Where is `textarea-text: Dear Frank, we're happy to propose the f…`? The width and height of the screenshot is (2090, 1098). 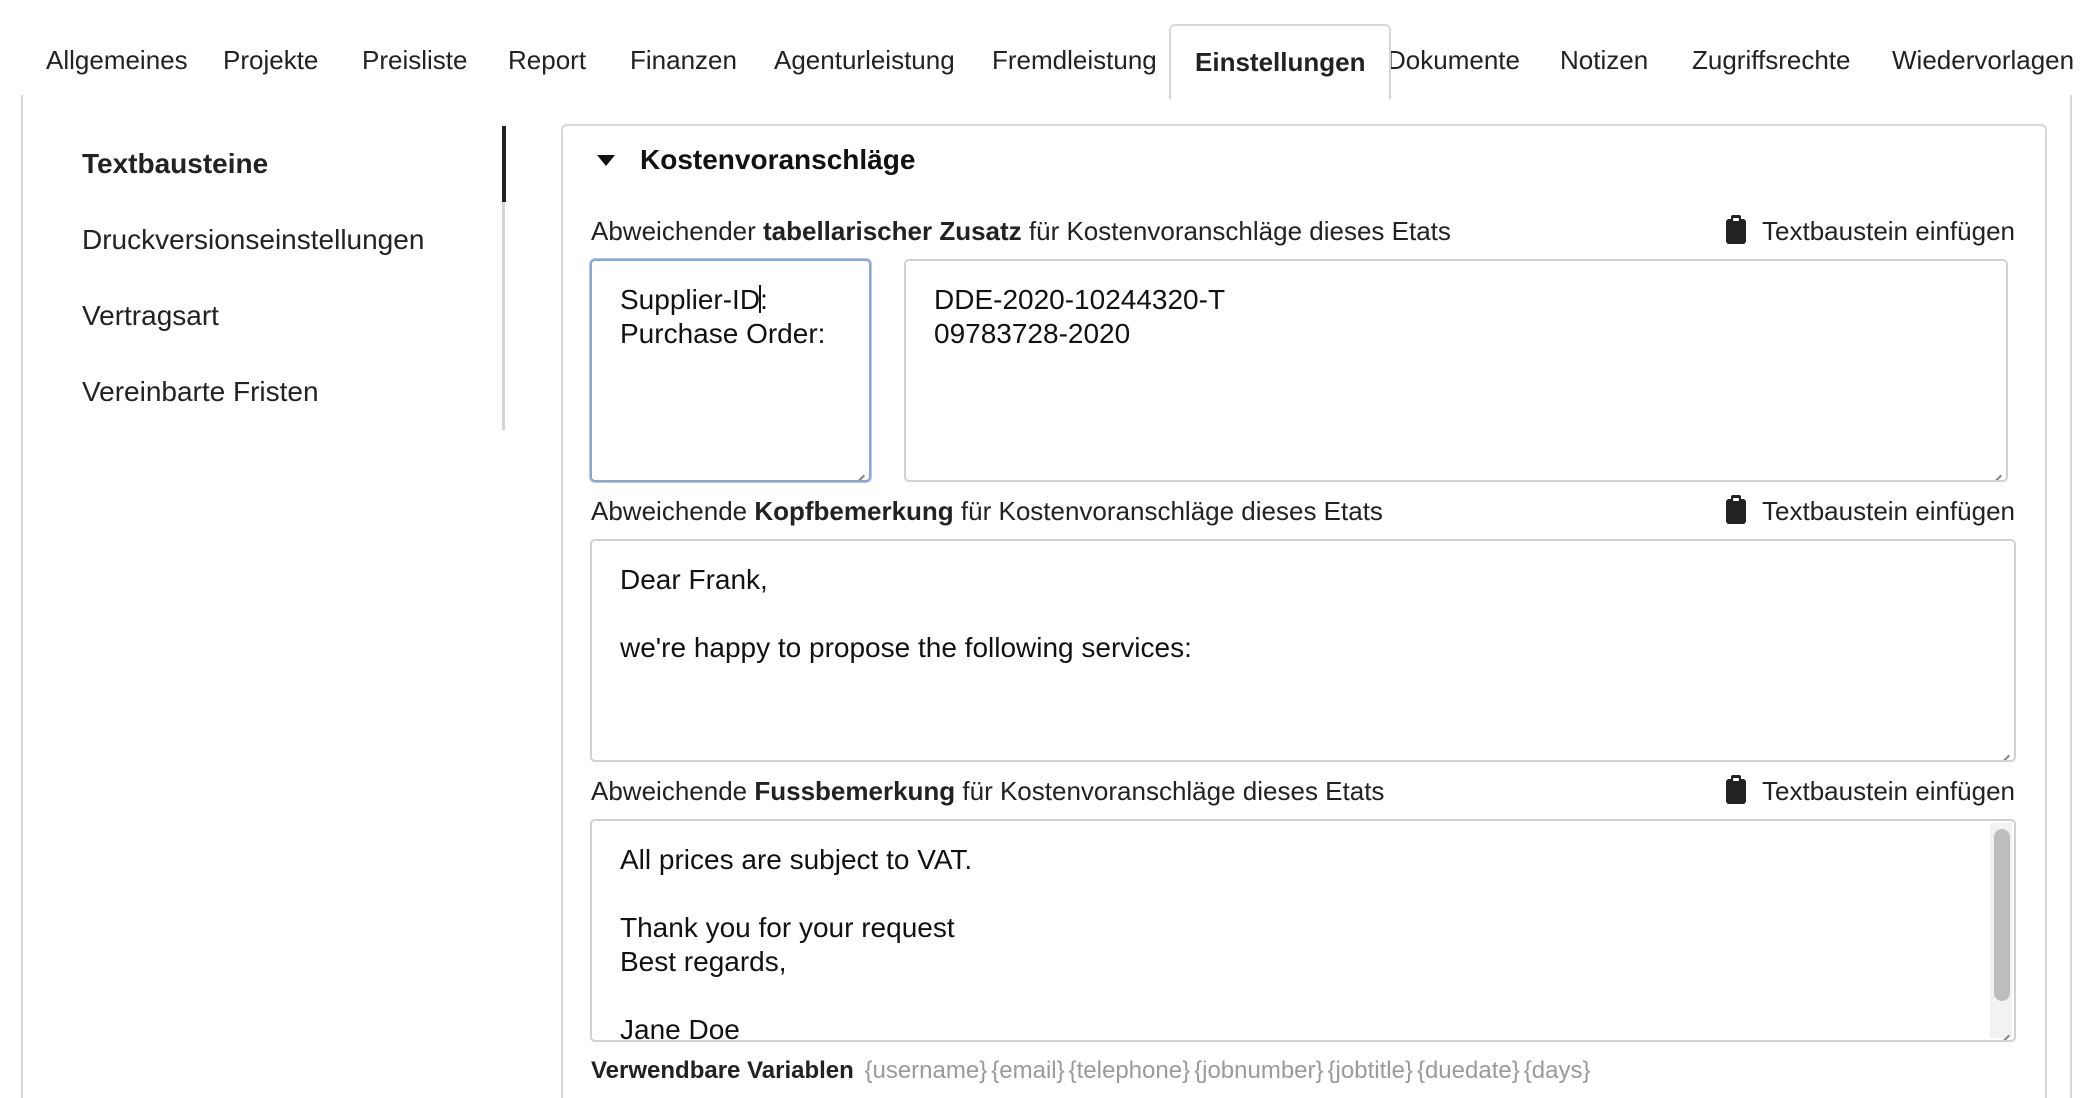
textarea-text: Dear Frank, we're happy to propose the f… is located at coordinates (906, 613).